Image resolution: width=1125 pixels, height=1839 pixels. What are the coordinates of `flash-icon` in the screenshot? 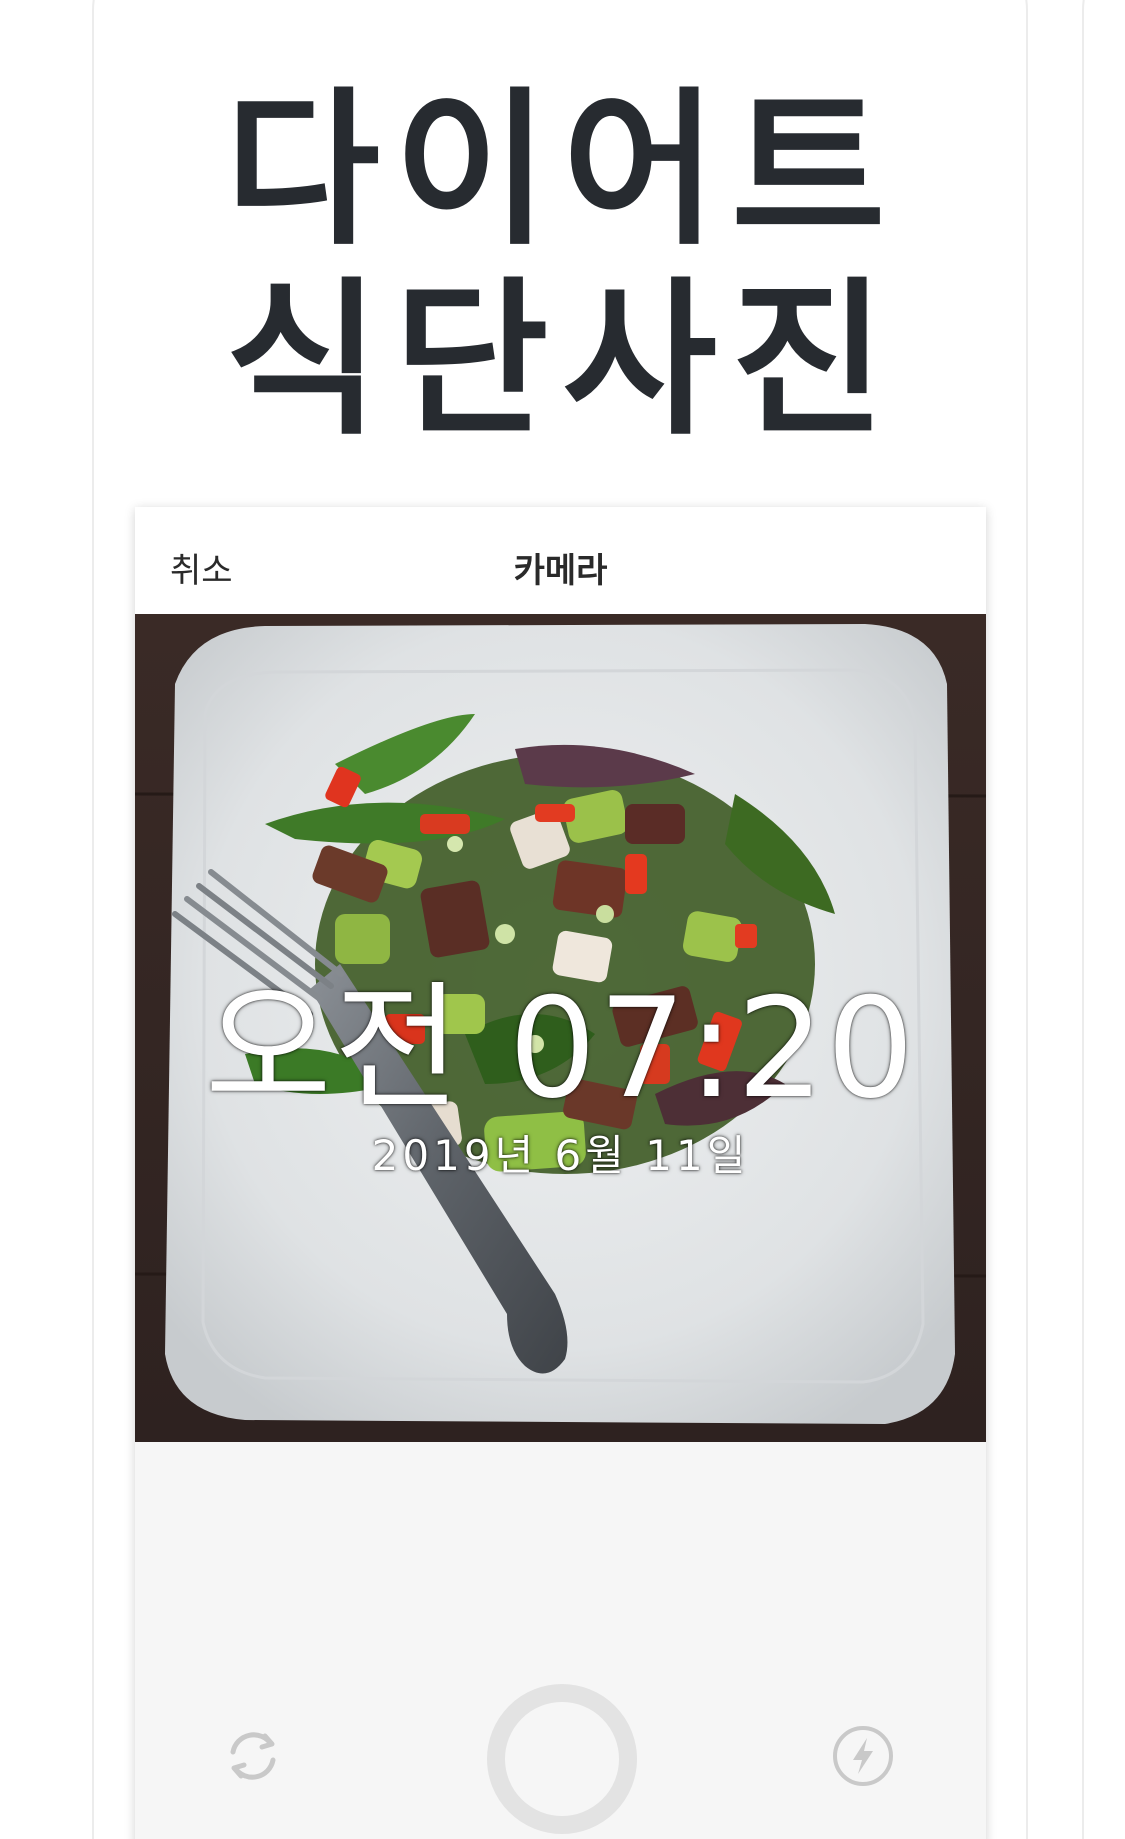 It's located at (863, 1756).